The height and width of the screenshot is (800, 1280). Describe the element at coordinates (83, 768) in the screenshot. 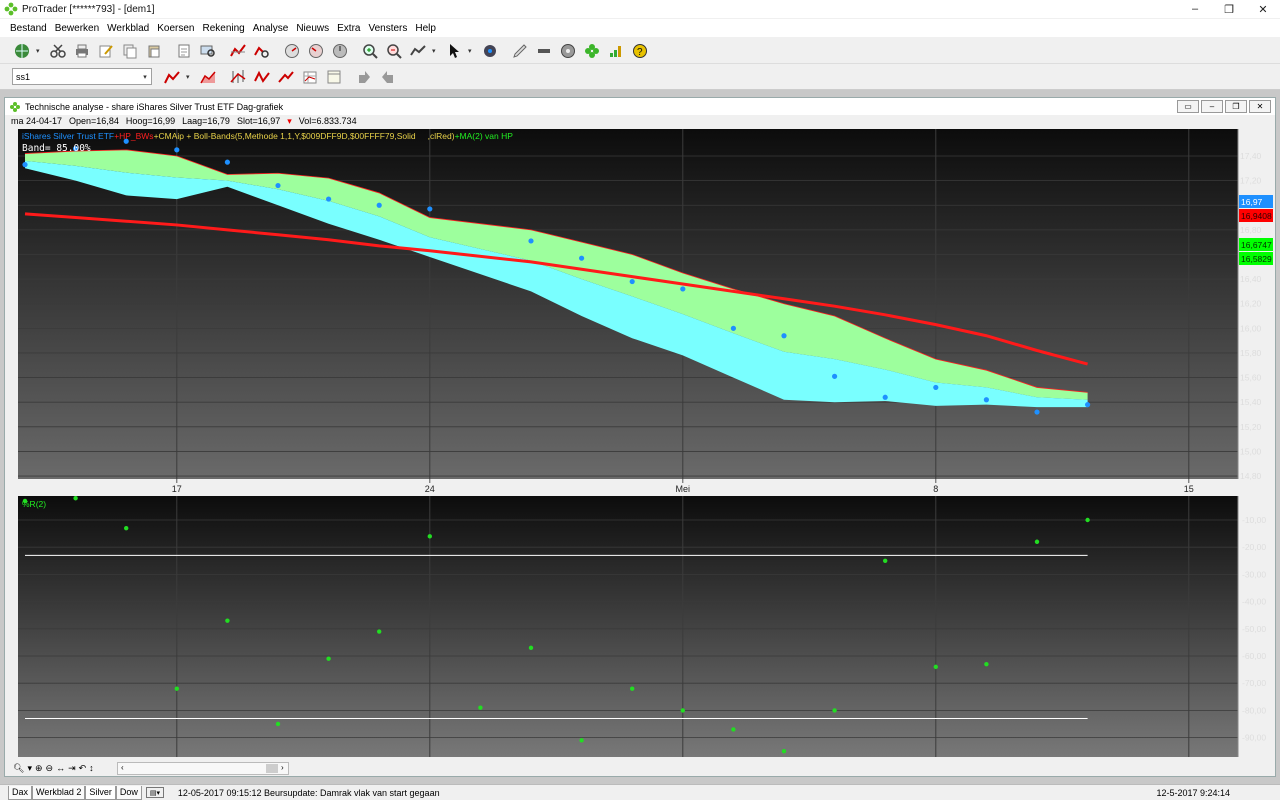

I see `undo-icon: ↶` at that location.